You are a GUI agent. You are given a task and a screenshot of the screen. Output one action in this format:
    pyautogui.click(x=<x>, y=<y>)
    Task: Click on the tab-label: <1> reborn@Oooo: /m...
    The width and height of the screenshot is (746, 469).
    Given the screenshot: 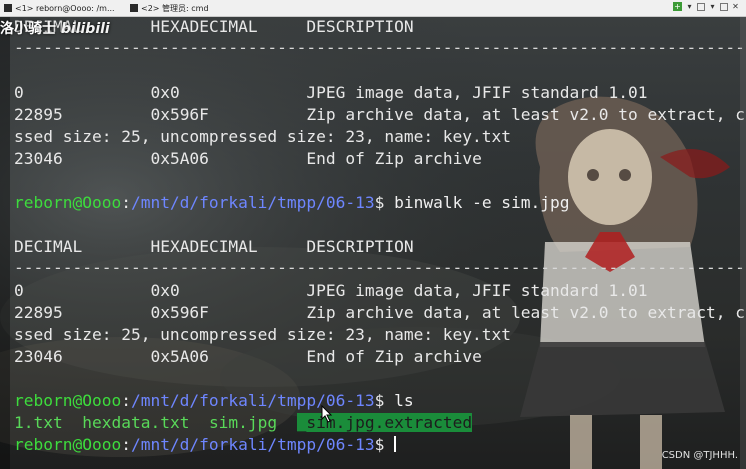 What is the action you would take?
    pyautogui.click(x=65, y=8)
    